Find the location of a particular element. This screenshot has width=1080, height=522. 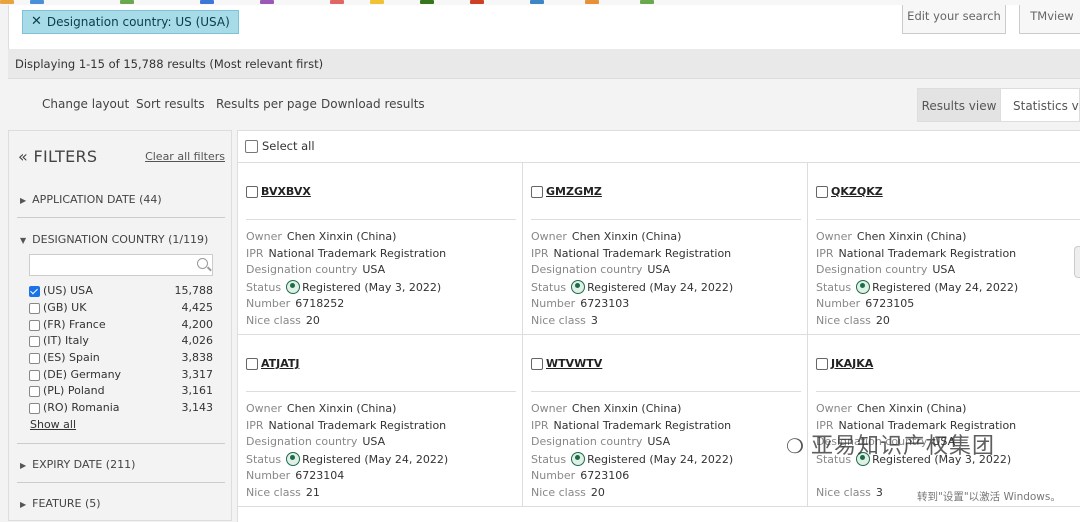

nice-class-value: 3 is located at coordinates (594, 320).